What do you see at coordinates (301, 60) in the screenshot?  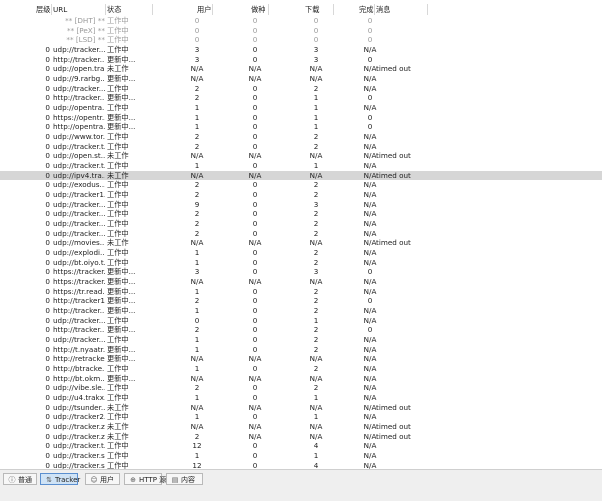 I see `tracker-row: 0 http://tracker.... 更新中... 3 0 3 0` at bounding box center [301, 60].